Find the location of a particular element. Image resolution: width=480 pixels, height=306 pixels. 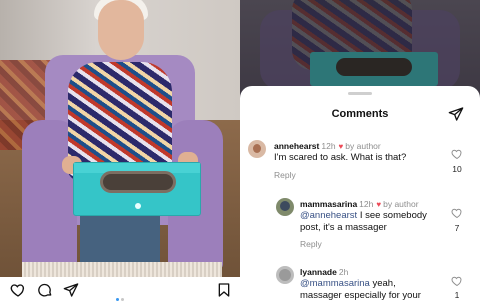

paper-plane-icon is located at coordinates (71, 290).